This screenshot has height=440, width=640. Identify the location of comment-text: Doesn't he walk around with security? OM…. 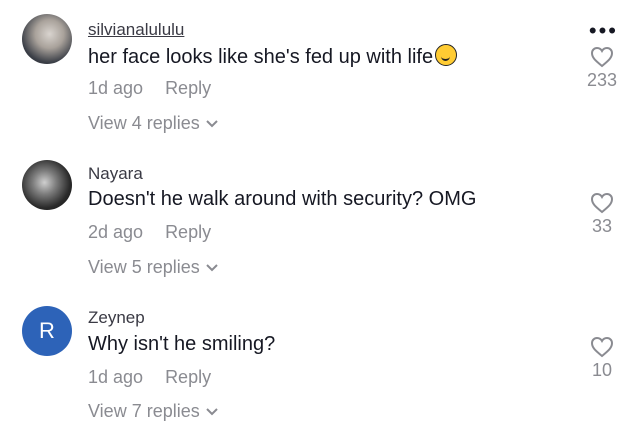
(282, 199).